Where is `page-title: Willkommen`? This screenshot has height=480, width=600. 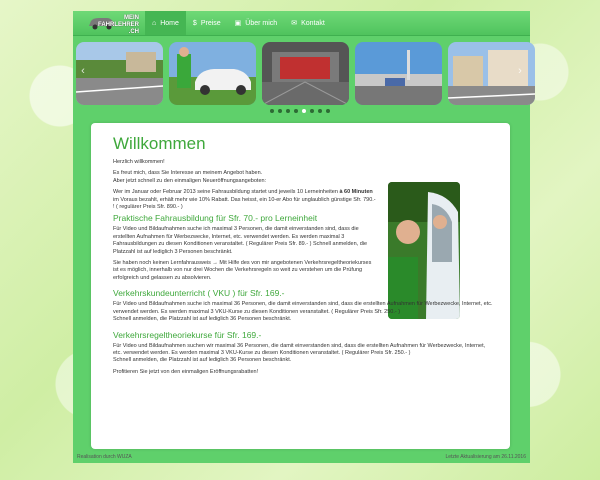 page-title: Willkommen is located at coordinates (159, 143).